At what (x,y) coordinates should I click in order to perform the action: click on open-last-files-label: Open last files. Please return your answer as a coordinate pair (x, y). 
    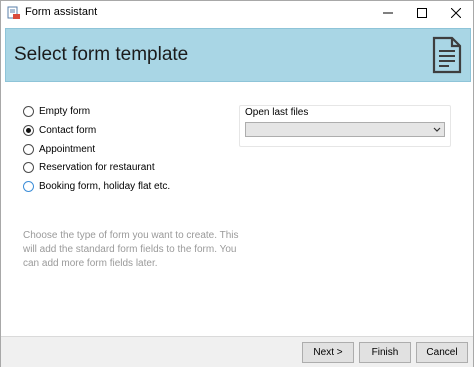
    Looking at the image, I should click on (277, 112).